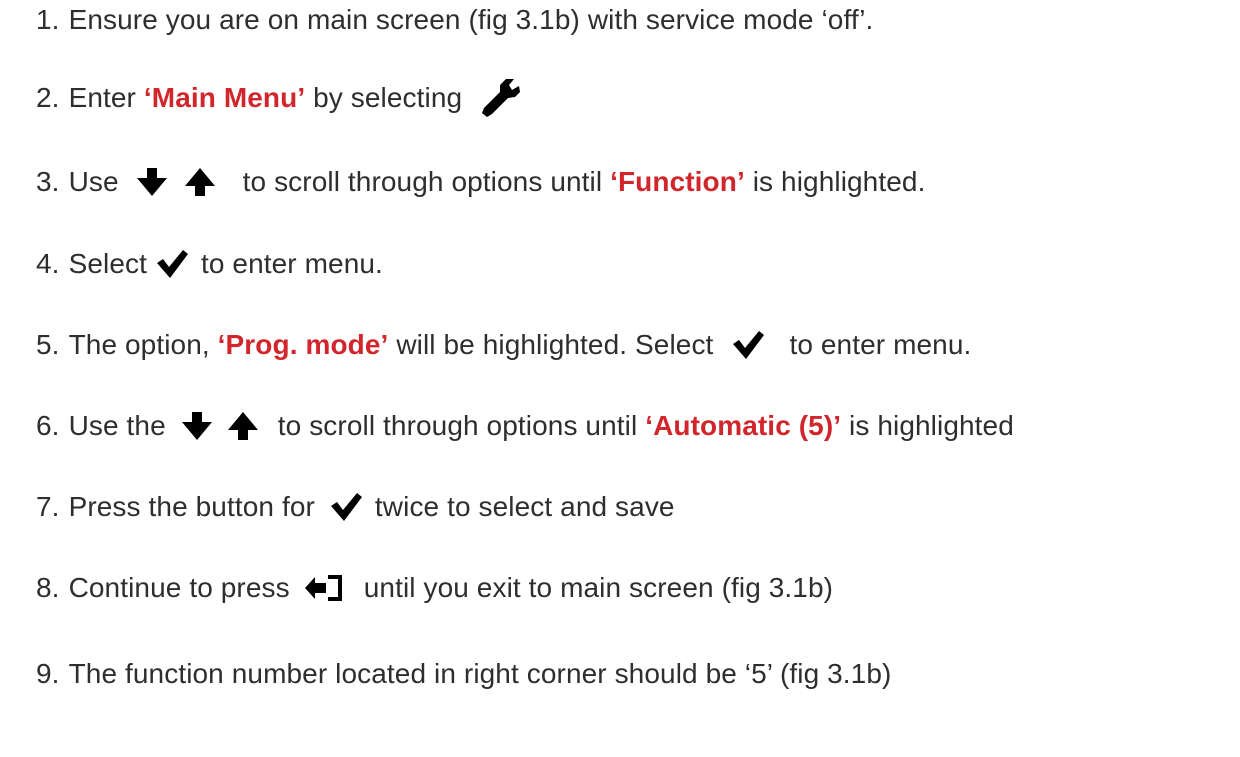 The height and width of the screenshot is (757, 1240). What do you see at coordinates (500, 98) in the screenshot?
I see `wrench-icon` at bounding box center [500, 98].